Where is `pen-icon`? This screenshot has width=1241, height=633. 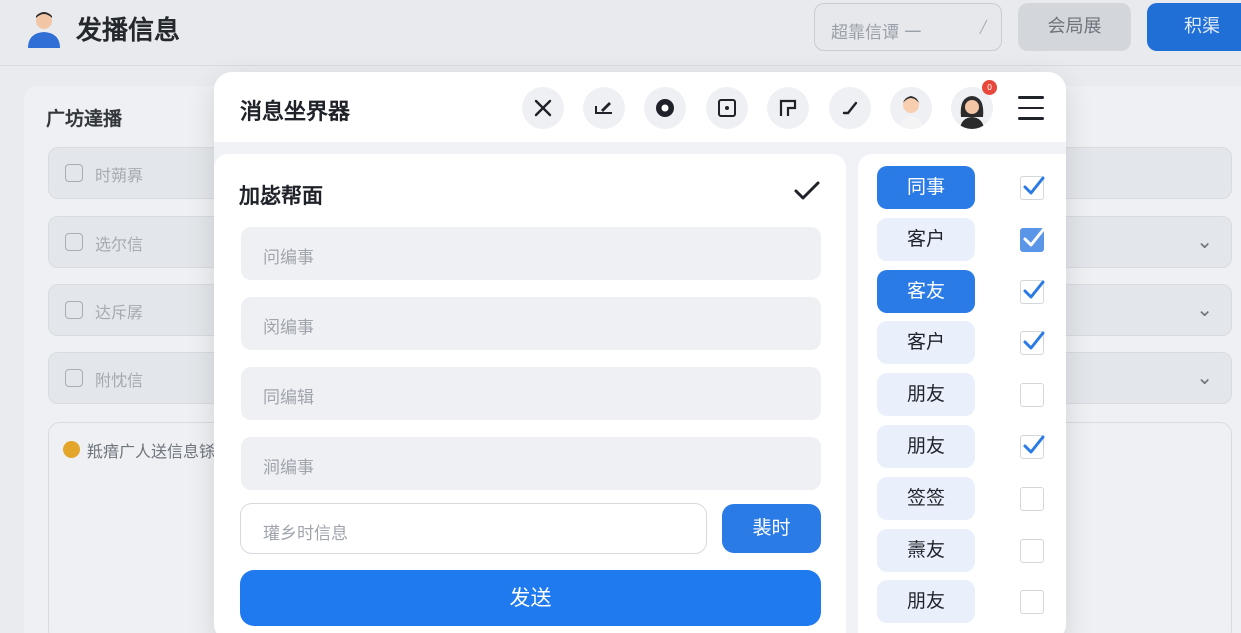
pen-icon is located at coordinates (850, 108).